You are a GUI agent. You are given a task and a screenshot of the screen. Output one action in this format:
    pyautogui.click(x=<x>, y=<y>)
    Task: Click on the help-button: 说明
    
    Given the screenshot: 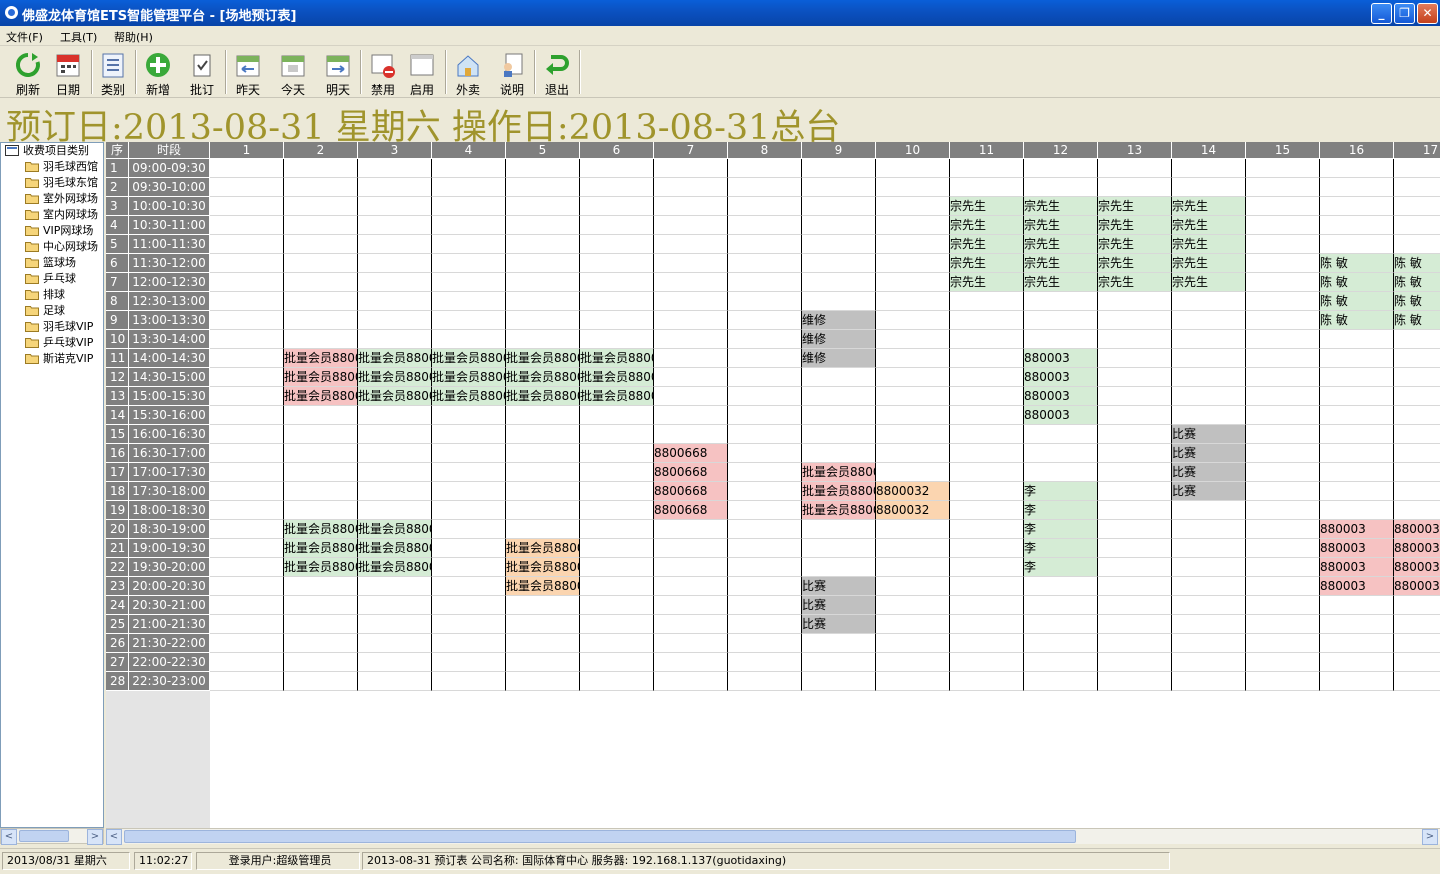 What is the action you would take?
    pyautogui.click(x=512, y=72)
    